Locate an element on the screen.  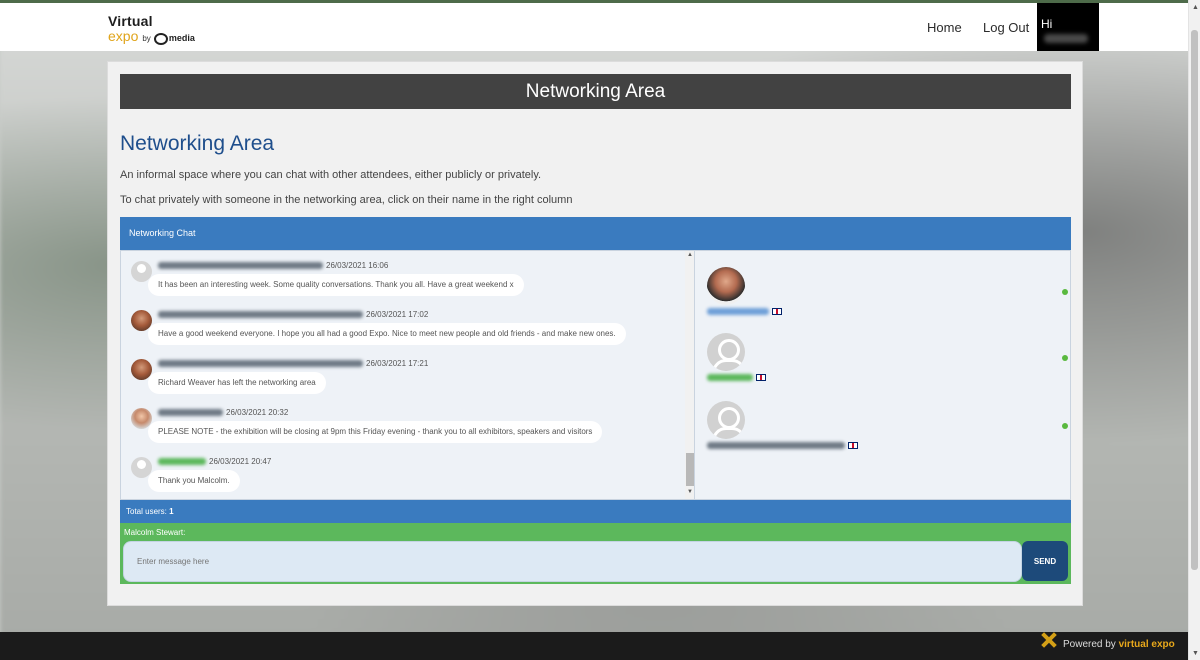
virtual-expo-footer-icon is located at coordinates (1049, 645).